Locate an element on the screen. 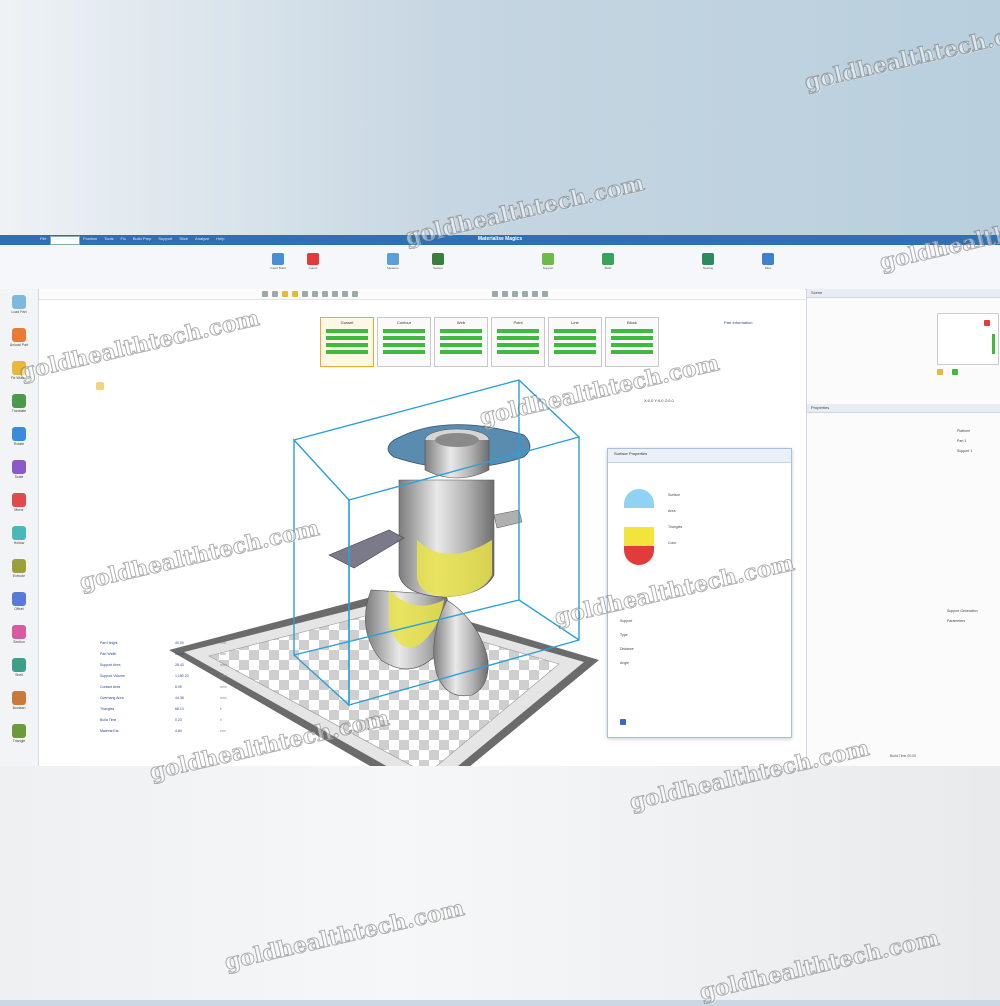 This screenshot has width=1000, height=1006. view-front-icon is located at coordinates (265, 294).